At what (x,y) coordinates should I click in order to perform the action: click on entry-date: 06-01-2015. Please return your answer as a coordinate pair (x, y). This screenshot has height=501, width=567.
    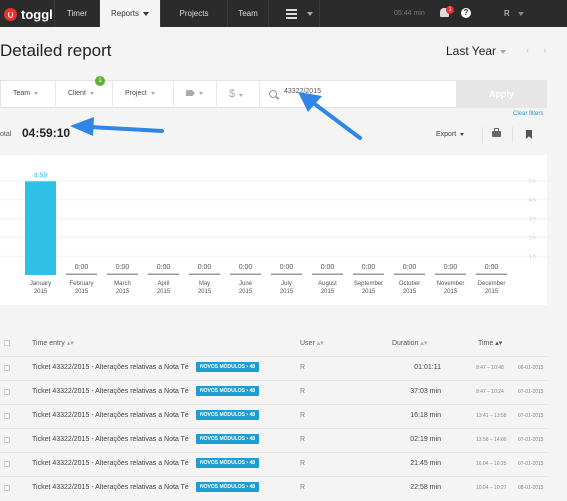
    Looking at the image, I should click on (531, 368).